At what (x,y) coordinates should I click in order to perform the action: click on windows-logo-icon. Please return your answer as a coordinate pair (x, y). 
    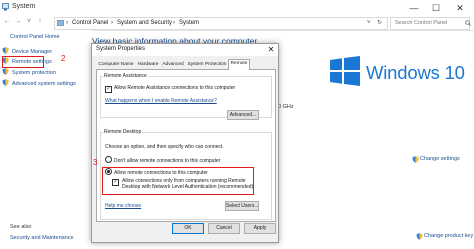
    Looking at the image, I should click on (345, 71).